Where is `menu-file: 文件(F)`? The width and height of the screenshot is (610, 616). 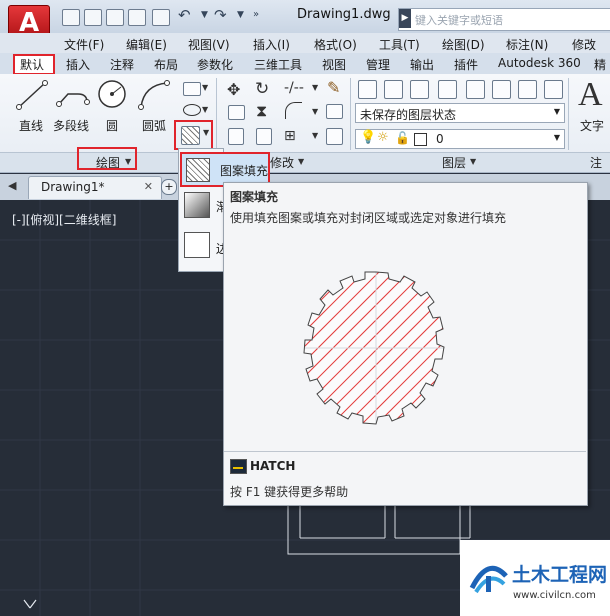
menu-file: 文件(F) is located at coordinates (84, 44).